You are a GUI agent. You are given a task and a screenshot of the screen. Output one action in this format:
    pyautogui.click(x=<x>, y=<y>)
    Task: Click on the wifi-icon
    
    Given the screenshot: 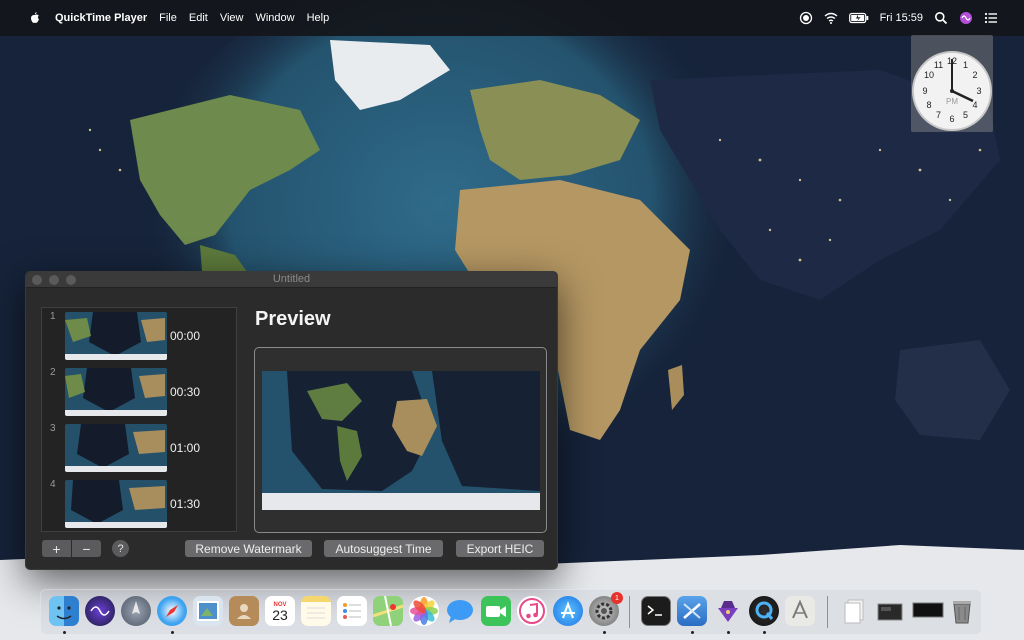 What is the action you would take?
    pyautogui.click(x=831, y=18)
    